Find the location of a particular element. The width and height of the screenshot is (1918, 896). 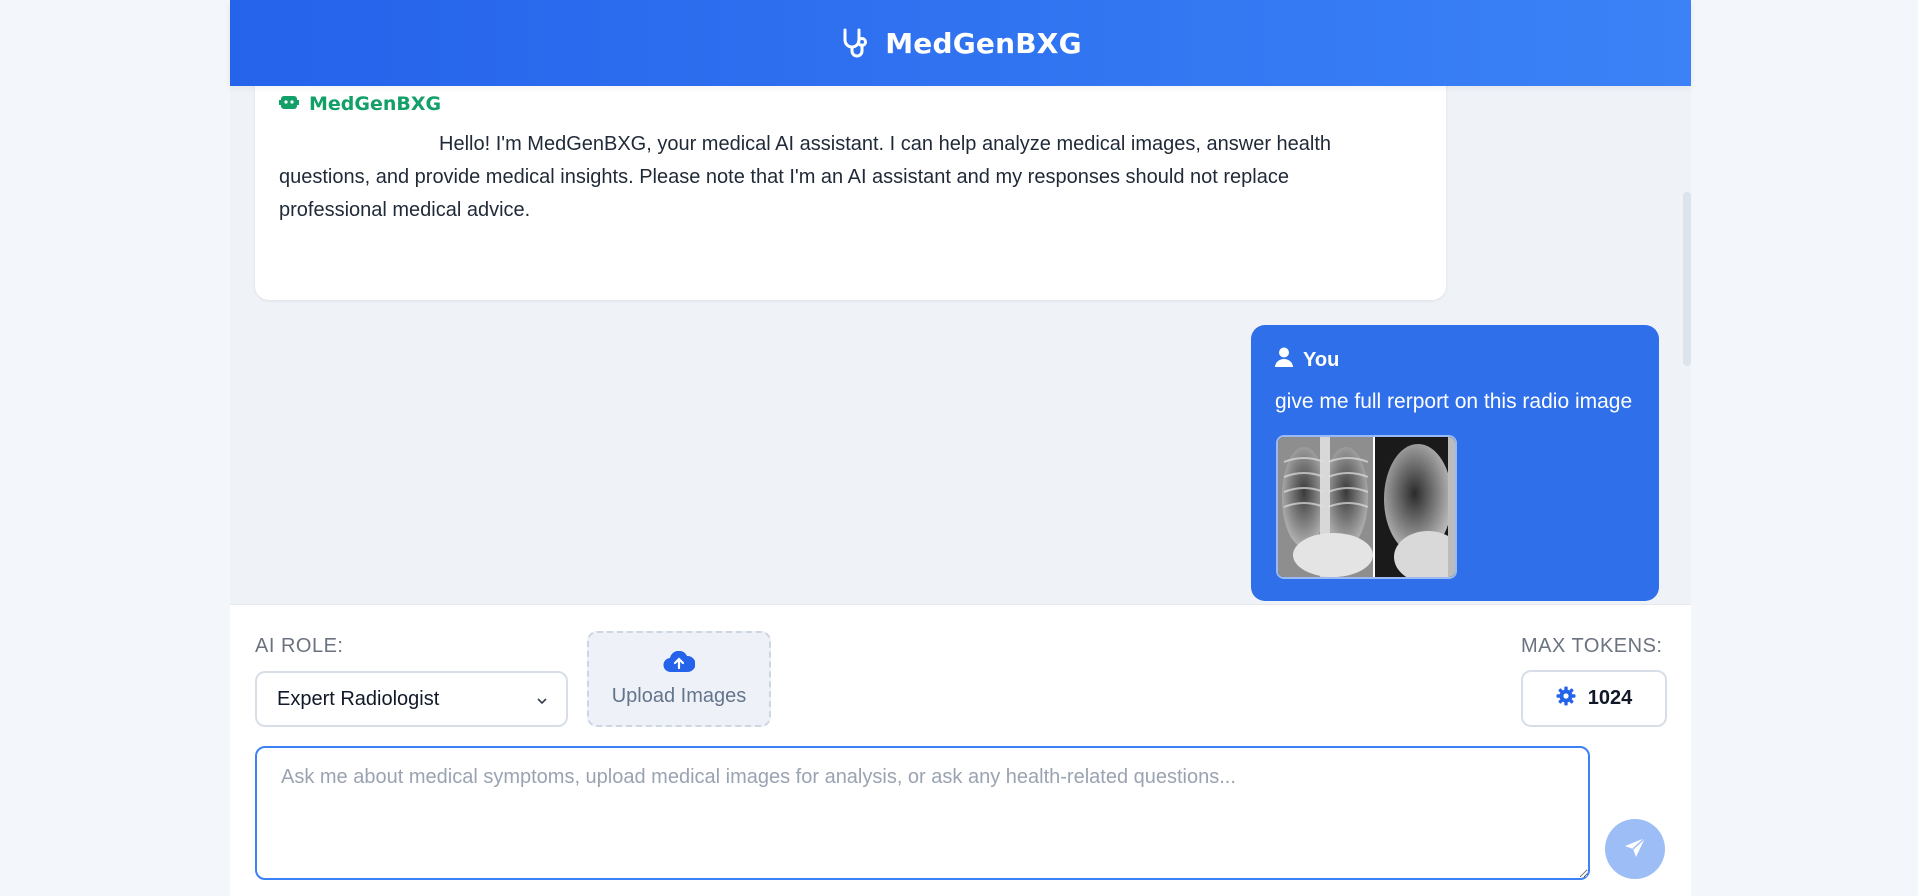

stethoscope-icon is located at coordinates (855, 43).